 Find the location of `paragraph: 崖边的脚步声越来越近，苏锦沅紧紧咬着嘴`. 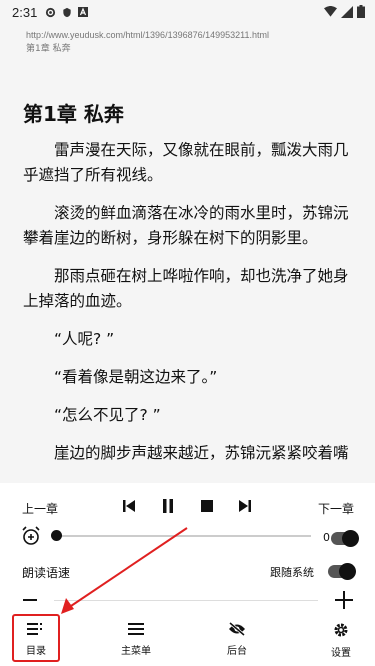

paragraph: 崖边的脚步声越来越近，苏锦沅紧紧咬着嘴 is located at coordinates (201, 453).